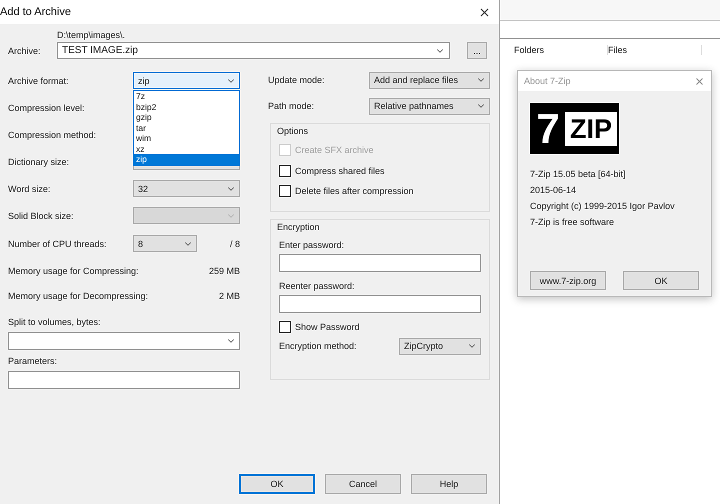 The height and width of the screenshot is (504, 720). Describe the element at coordinates (186, 128) in the screenshot. I see `format-dropdown-menu: 7z bzip2 gzip tar wim xz zip` at that location.